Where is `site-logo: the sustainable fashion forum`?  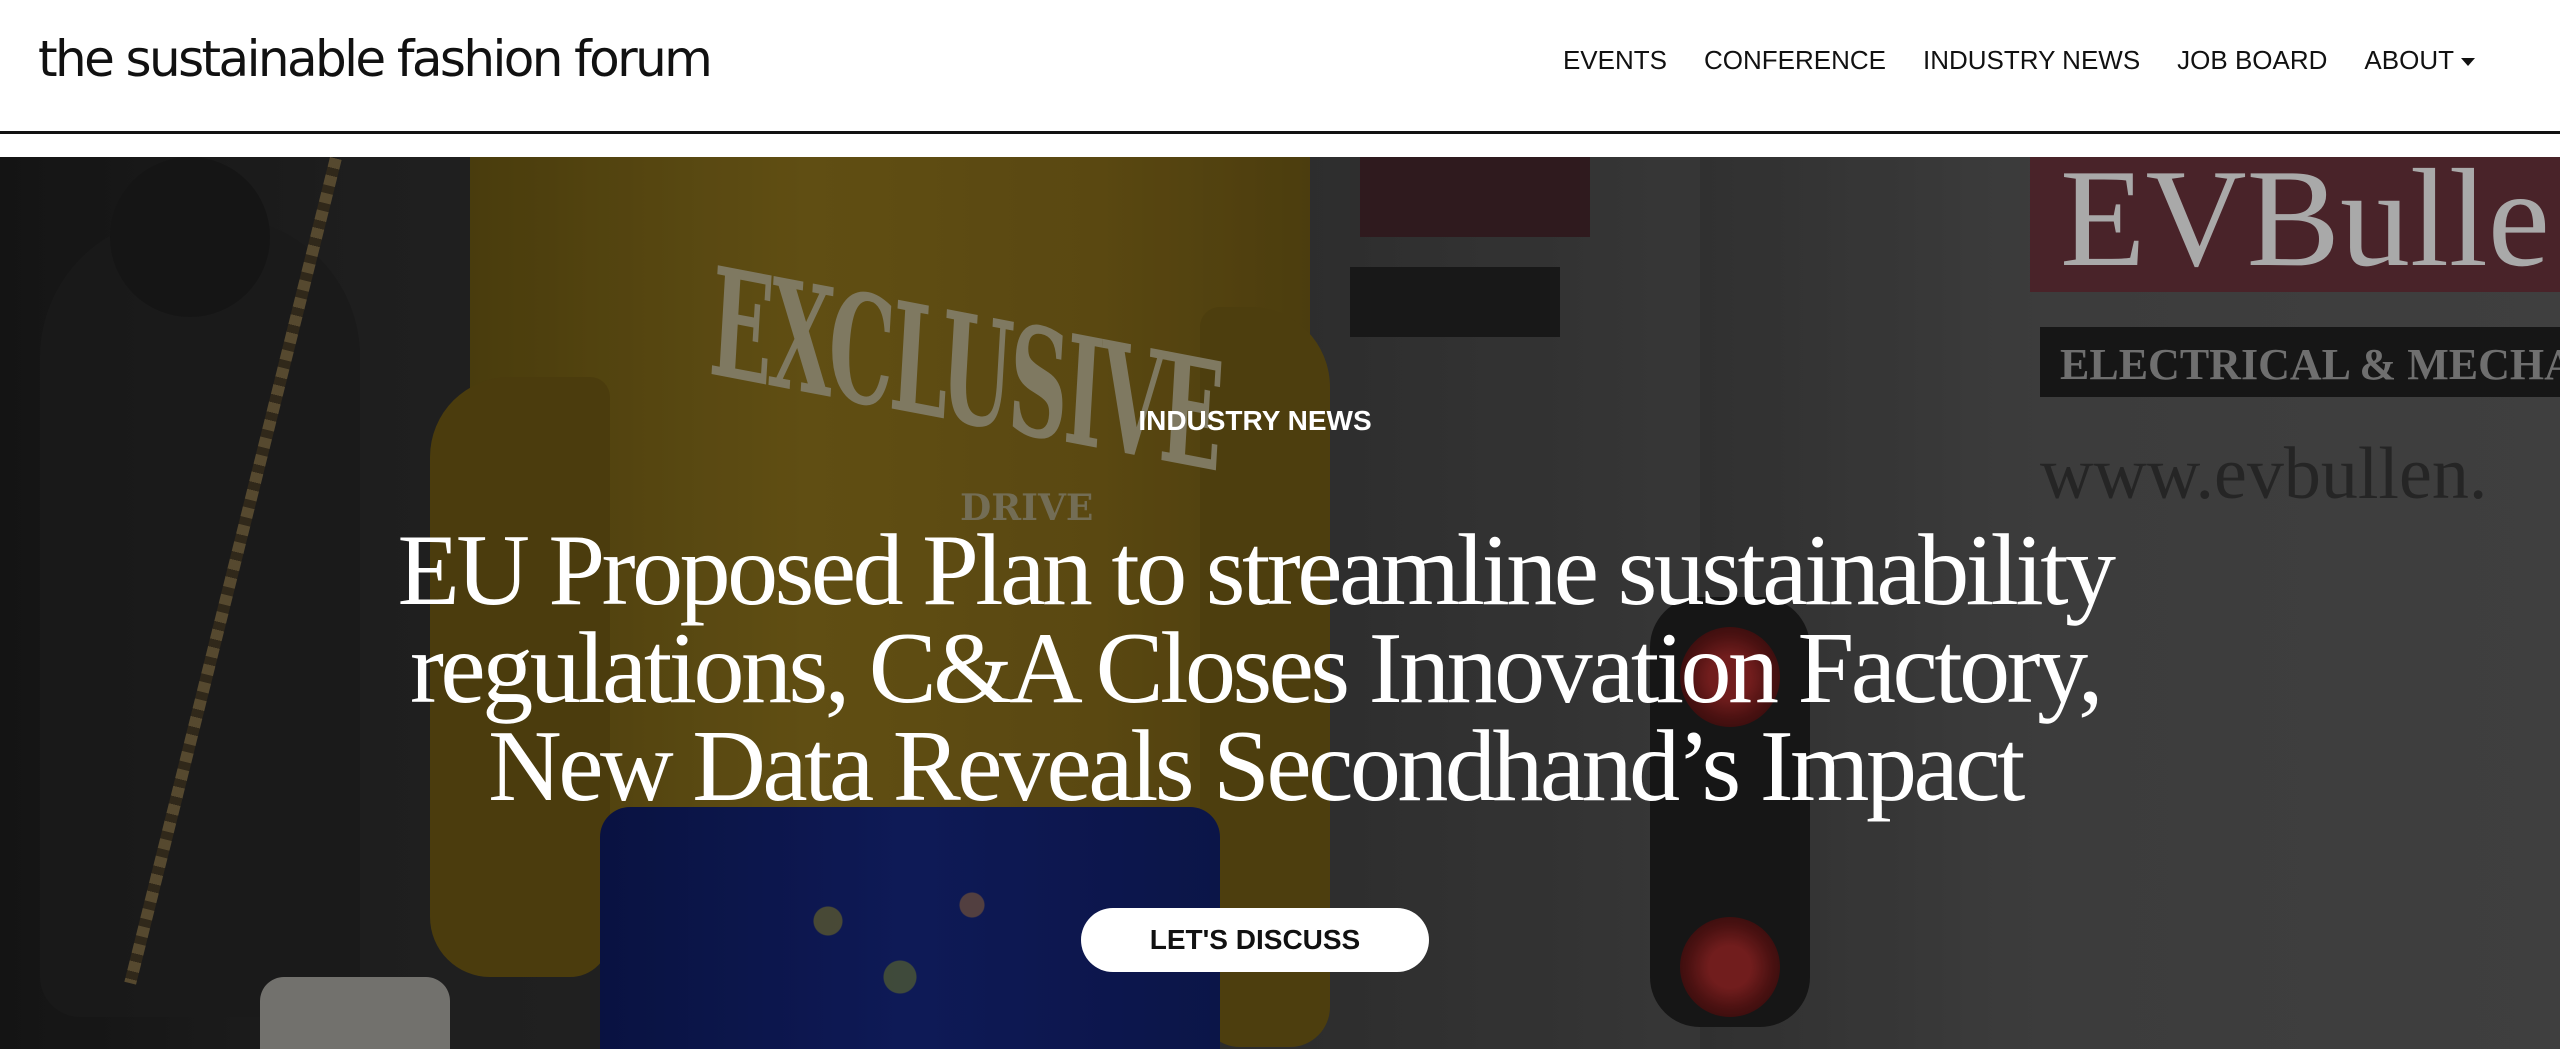
site-logo: the sustainable fashion forum is located at coordinates (375, 59).